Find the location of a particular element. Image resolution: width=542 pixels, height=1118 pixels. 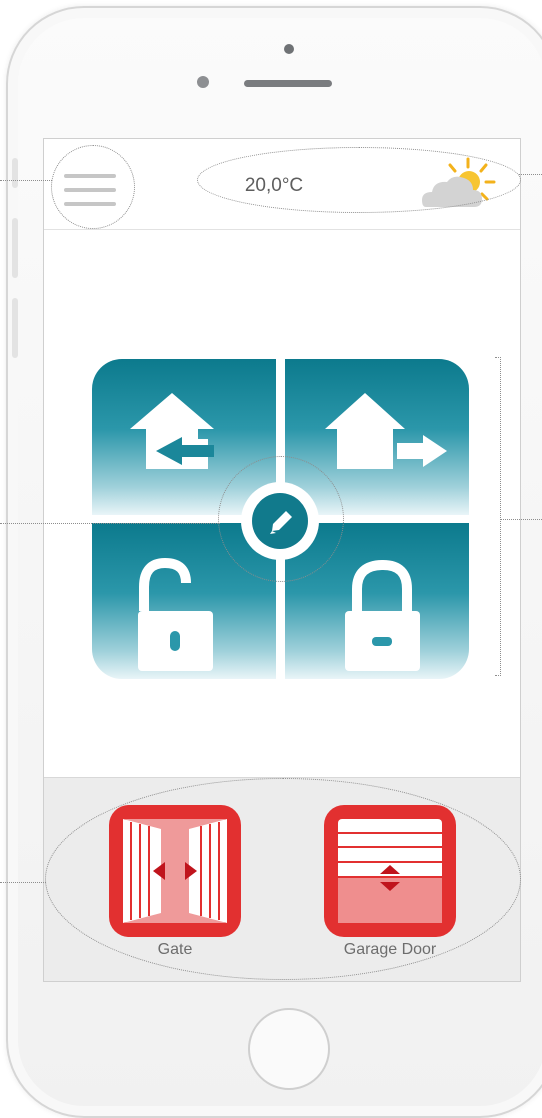

menu-callout-ring is located at coordinates (93, 187).